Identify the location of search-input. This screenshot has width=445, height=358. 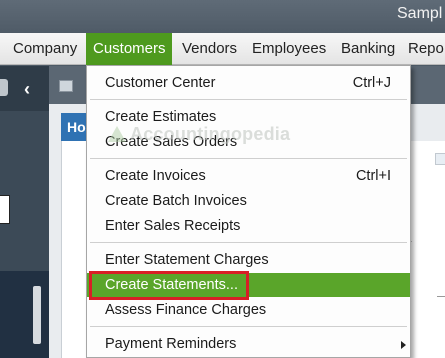
(5, 209).